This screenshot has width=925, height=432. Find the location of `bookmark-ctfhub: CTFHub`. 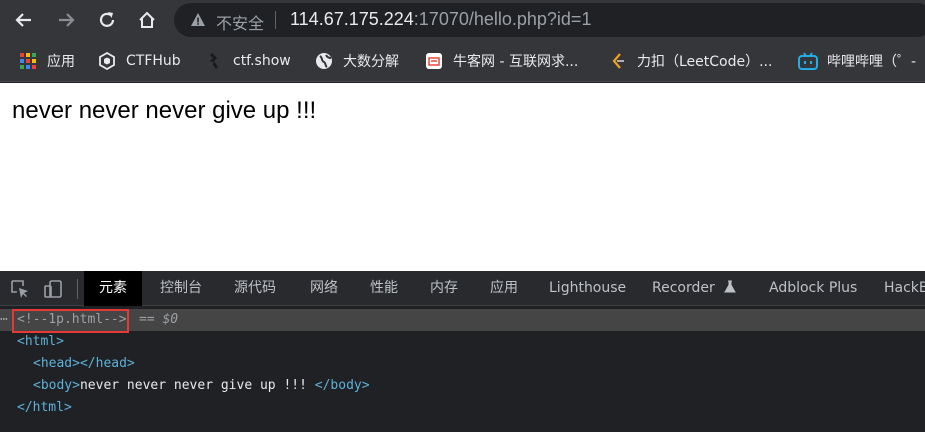

bookmark-ctfhub: CTFHub is located at coordinates (139, 61).